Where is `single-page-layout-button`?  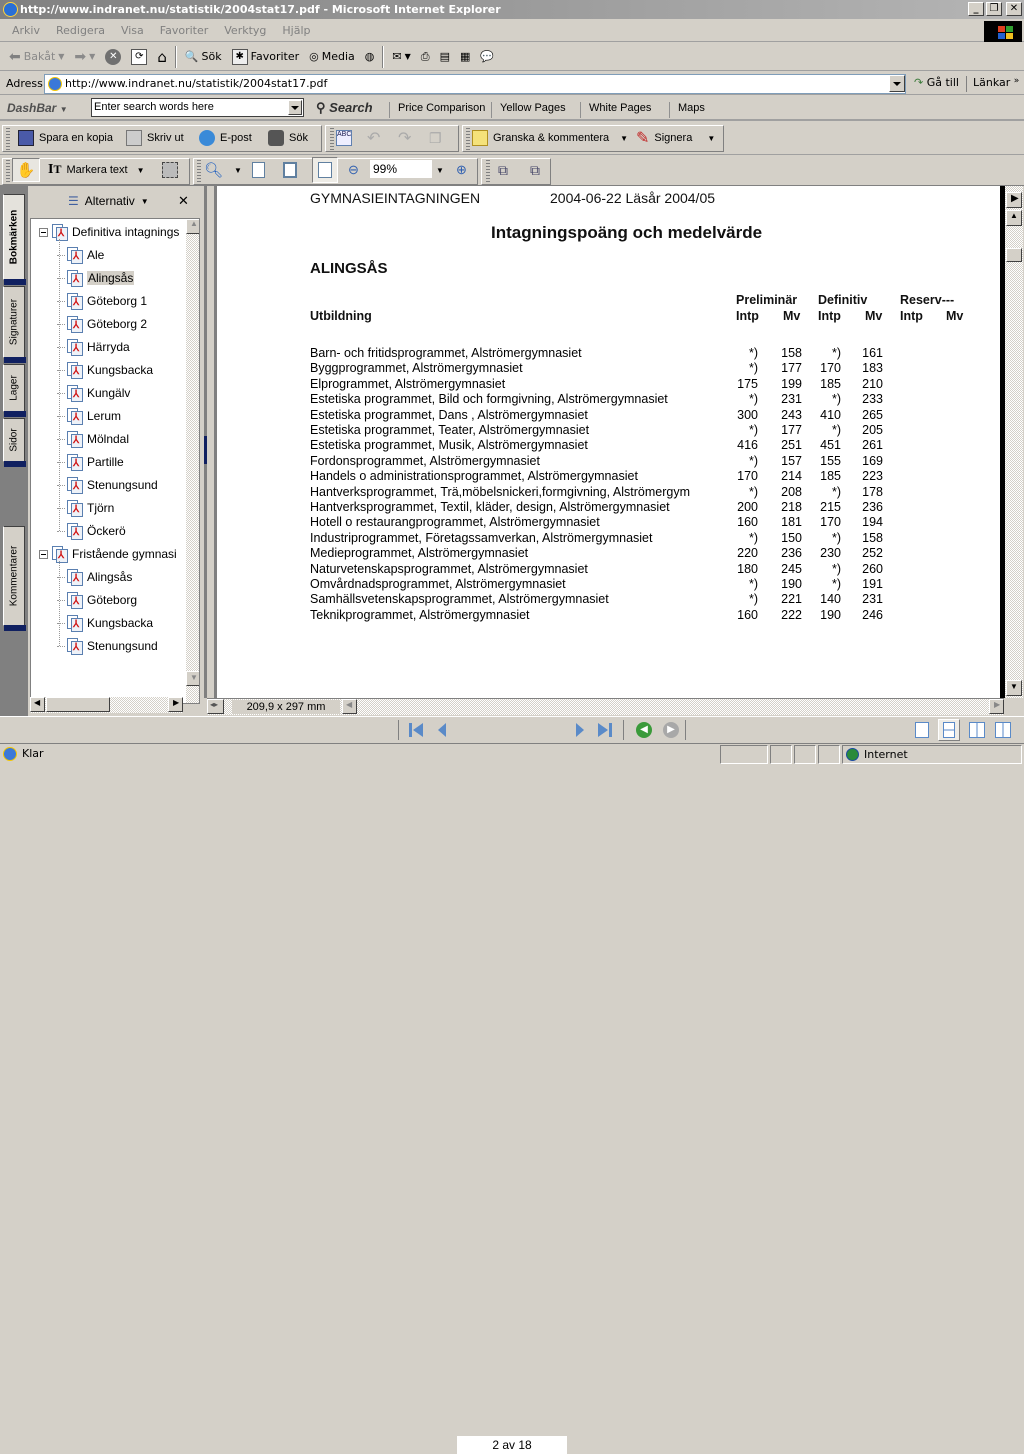
single-page-layout-button is located at coordinates (922, 730).